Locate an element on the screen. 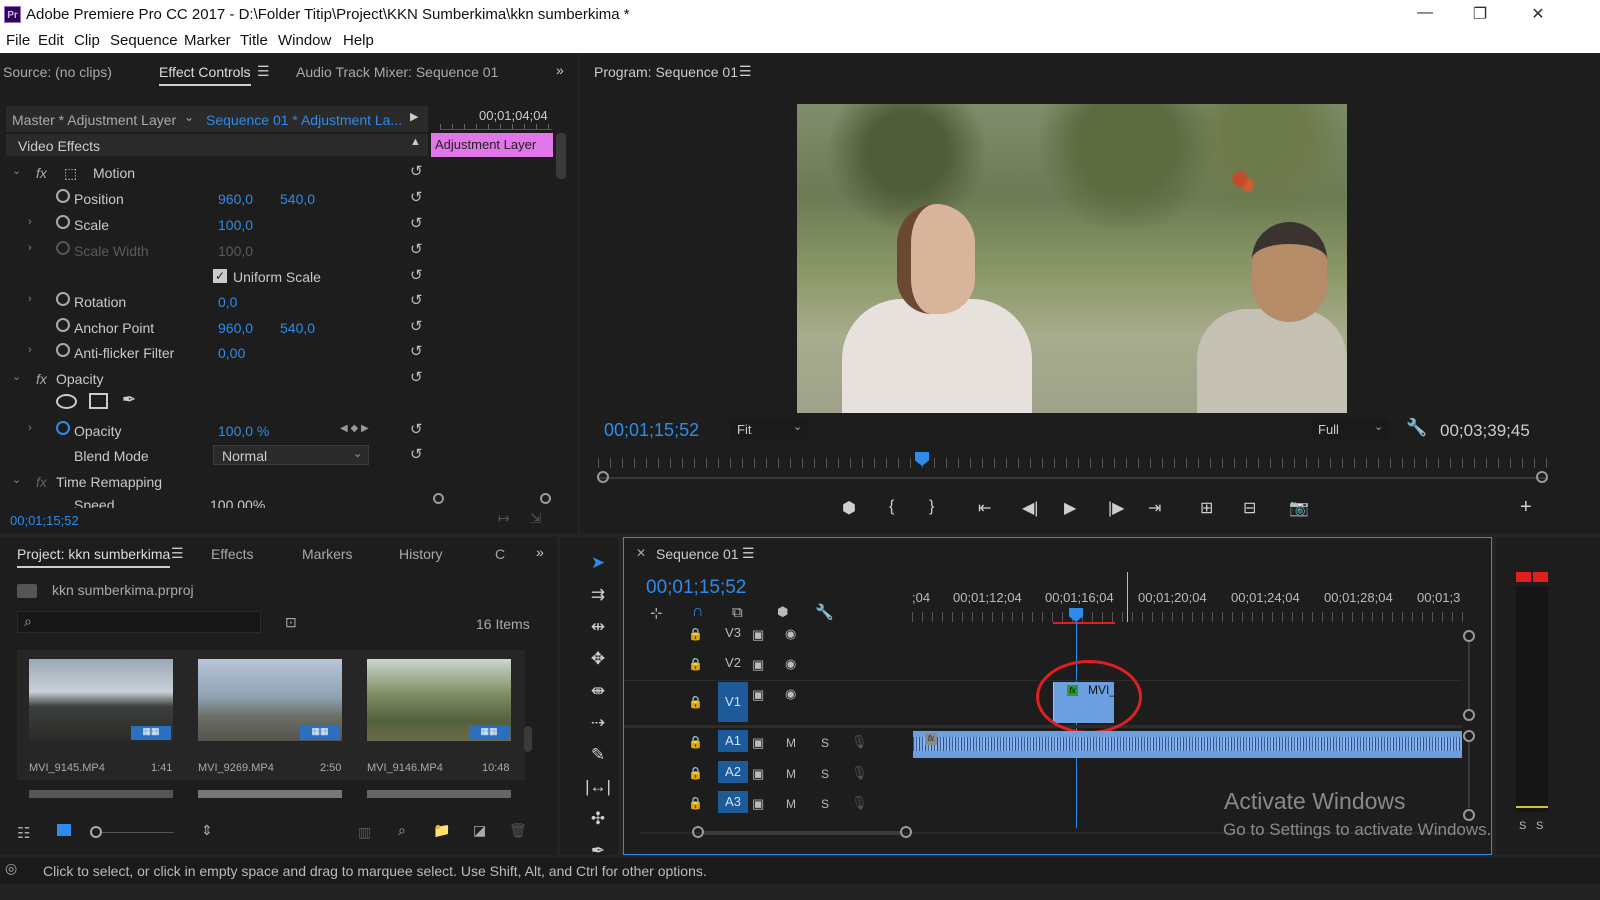 Image resolution: width=1600 pixels, height=900 pixels. menu-title: Title is located at coordinates (254, 40).